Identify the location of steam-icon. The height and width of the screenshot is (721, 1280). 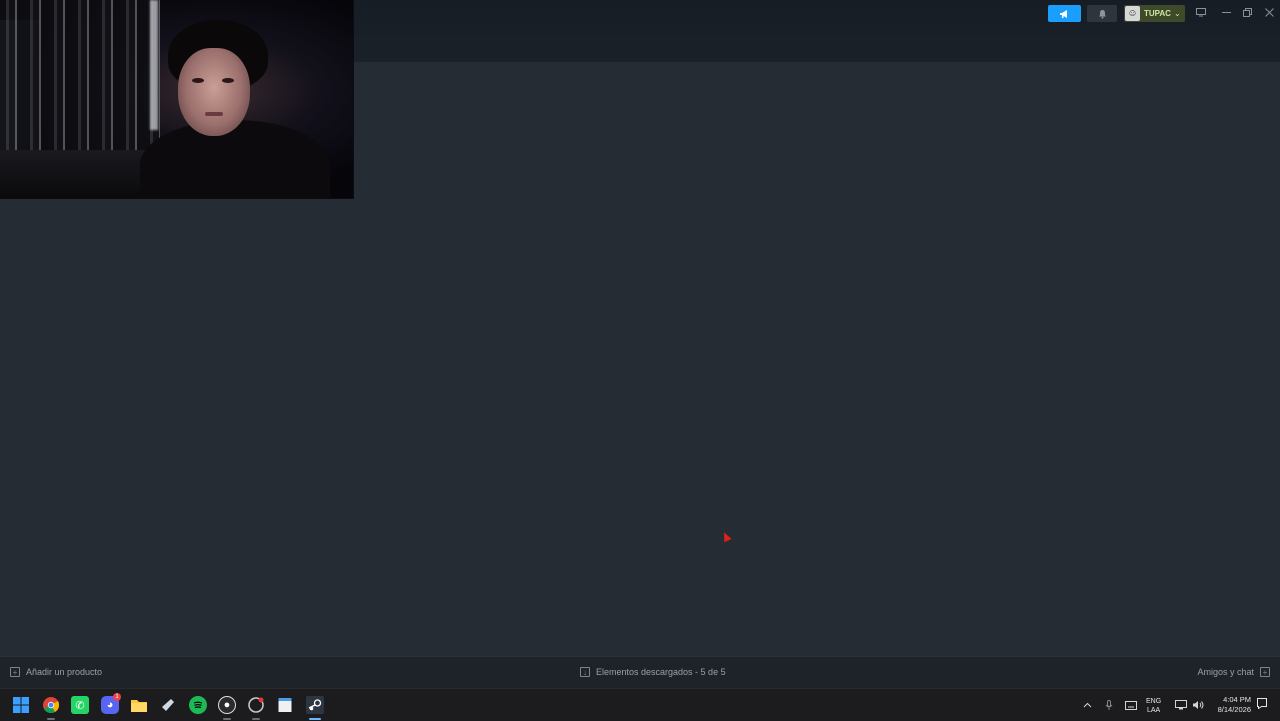
(315, 705).